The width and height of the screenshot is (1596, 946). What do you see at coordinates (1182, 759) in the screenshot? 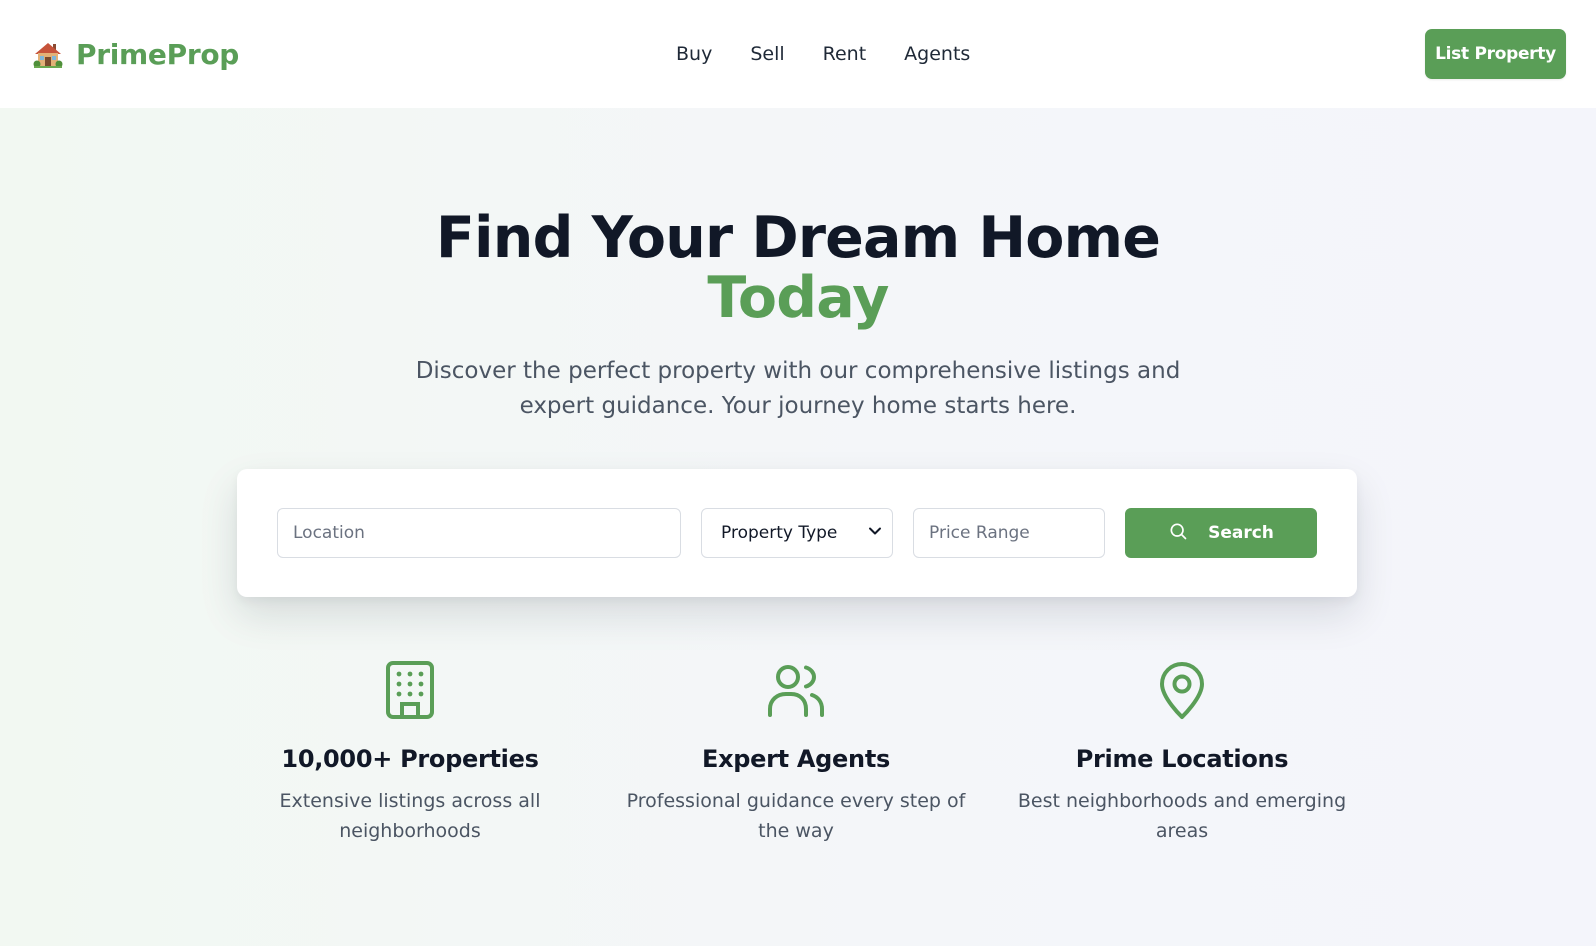
I see `feature-title: Prime Locations` at bounding box center [1182, 759].